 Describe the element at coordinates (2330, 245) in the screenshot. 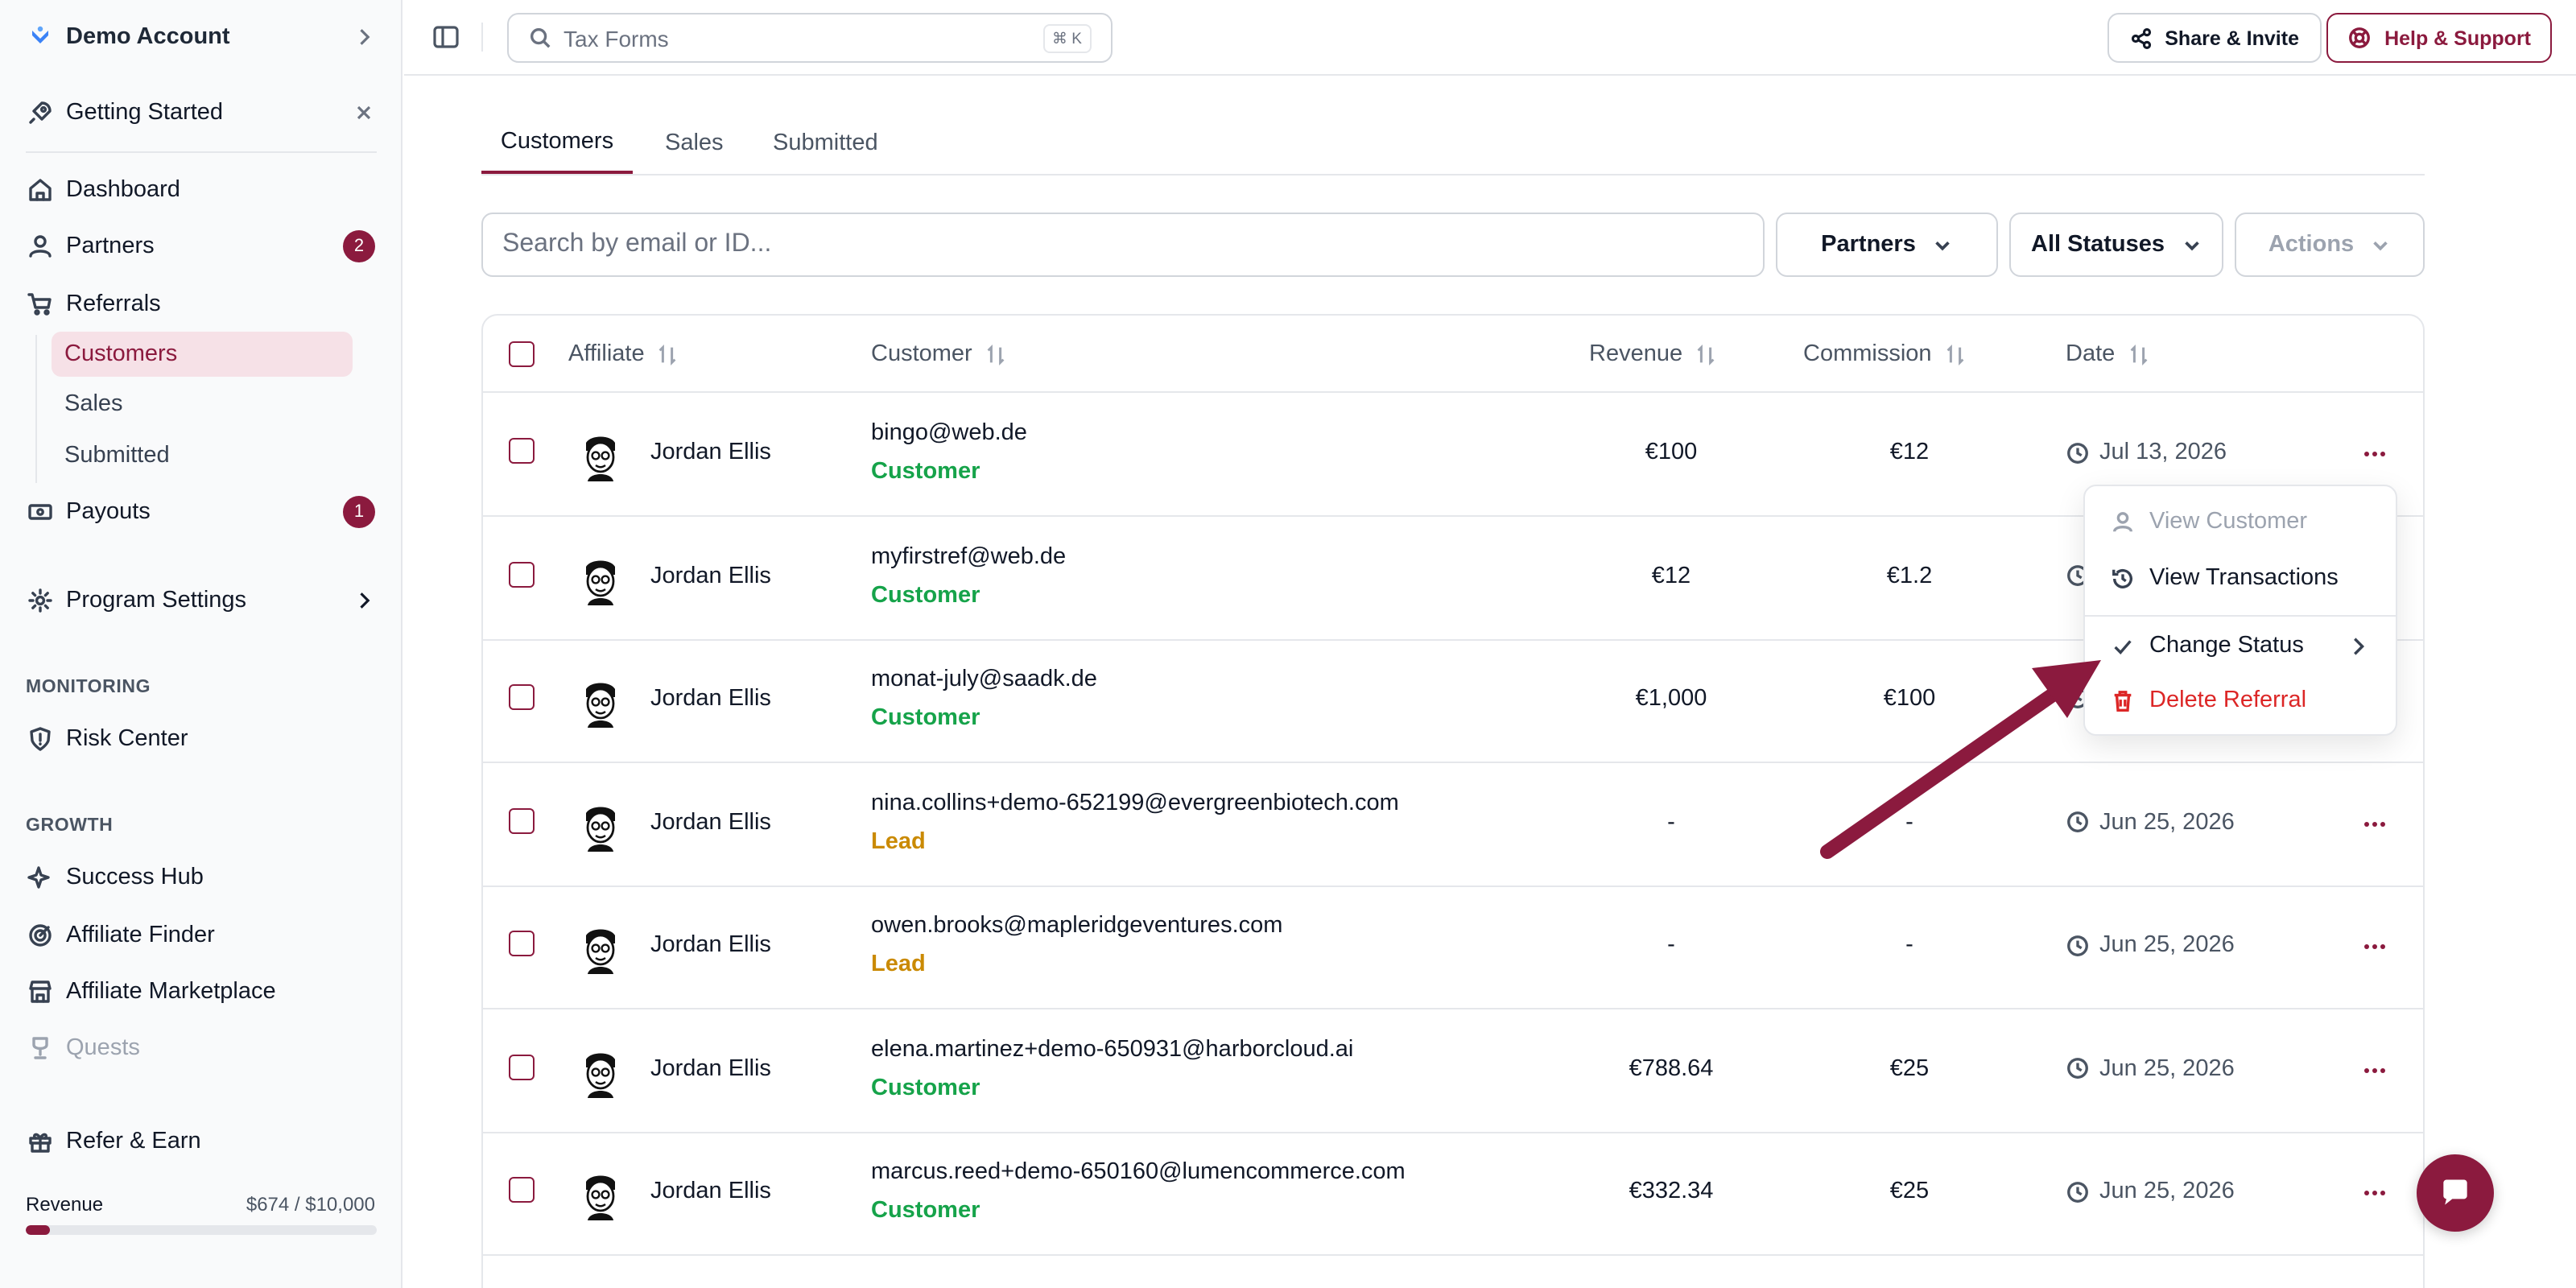

I see `actions-button: Actions` at that location.